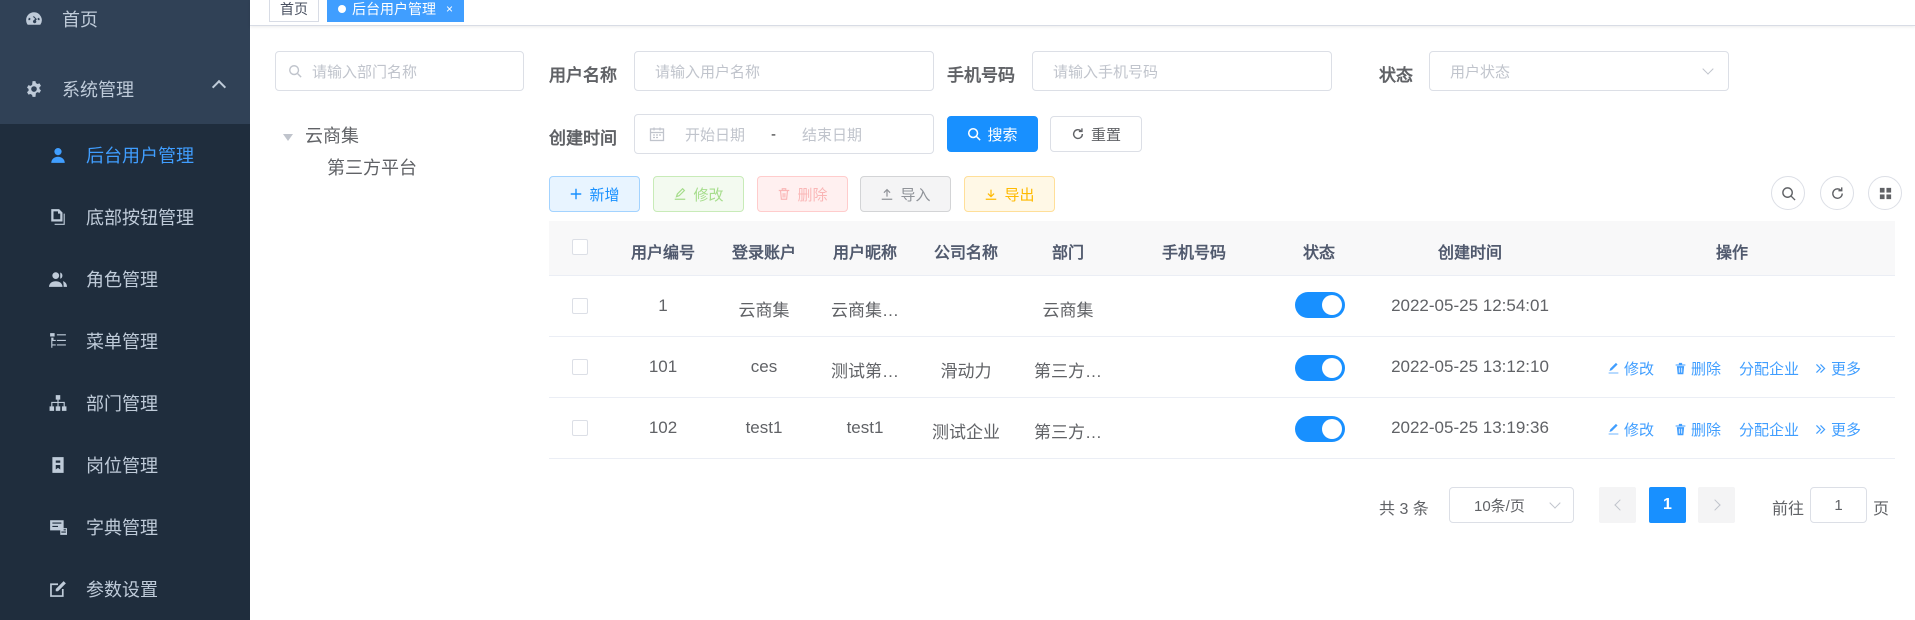 Image resolution: width=1915 pixels, height=620 pixels. I want to click on cell-account: 云商集, so click(764, 310).